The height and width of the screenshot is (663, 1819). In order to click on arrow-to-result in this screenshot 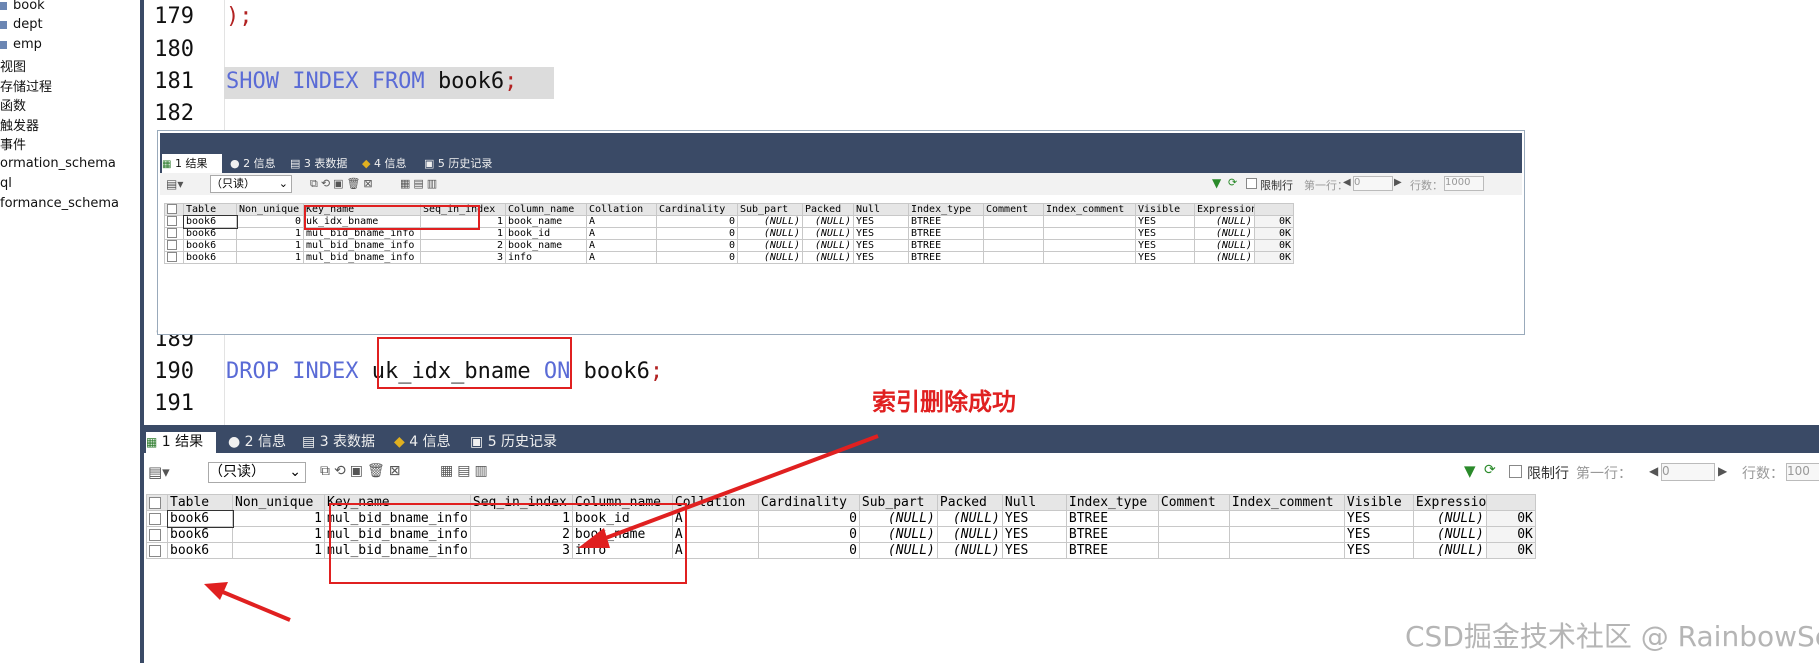, I will do `click(728, 491)`.